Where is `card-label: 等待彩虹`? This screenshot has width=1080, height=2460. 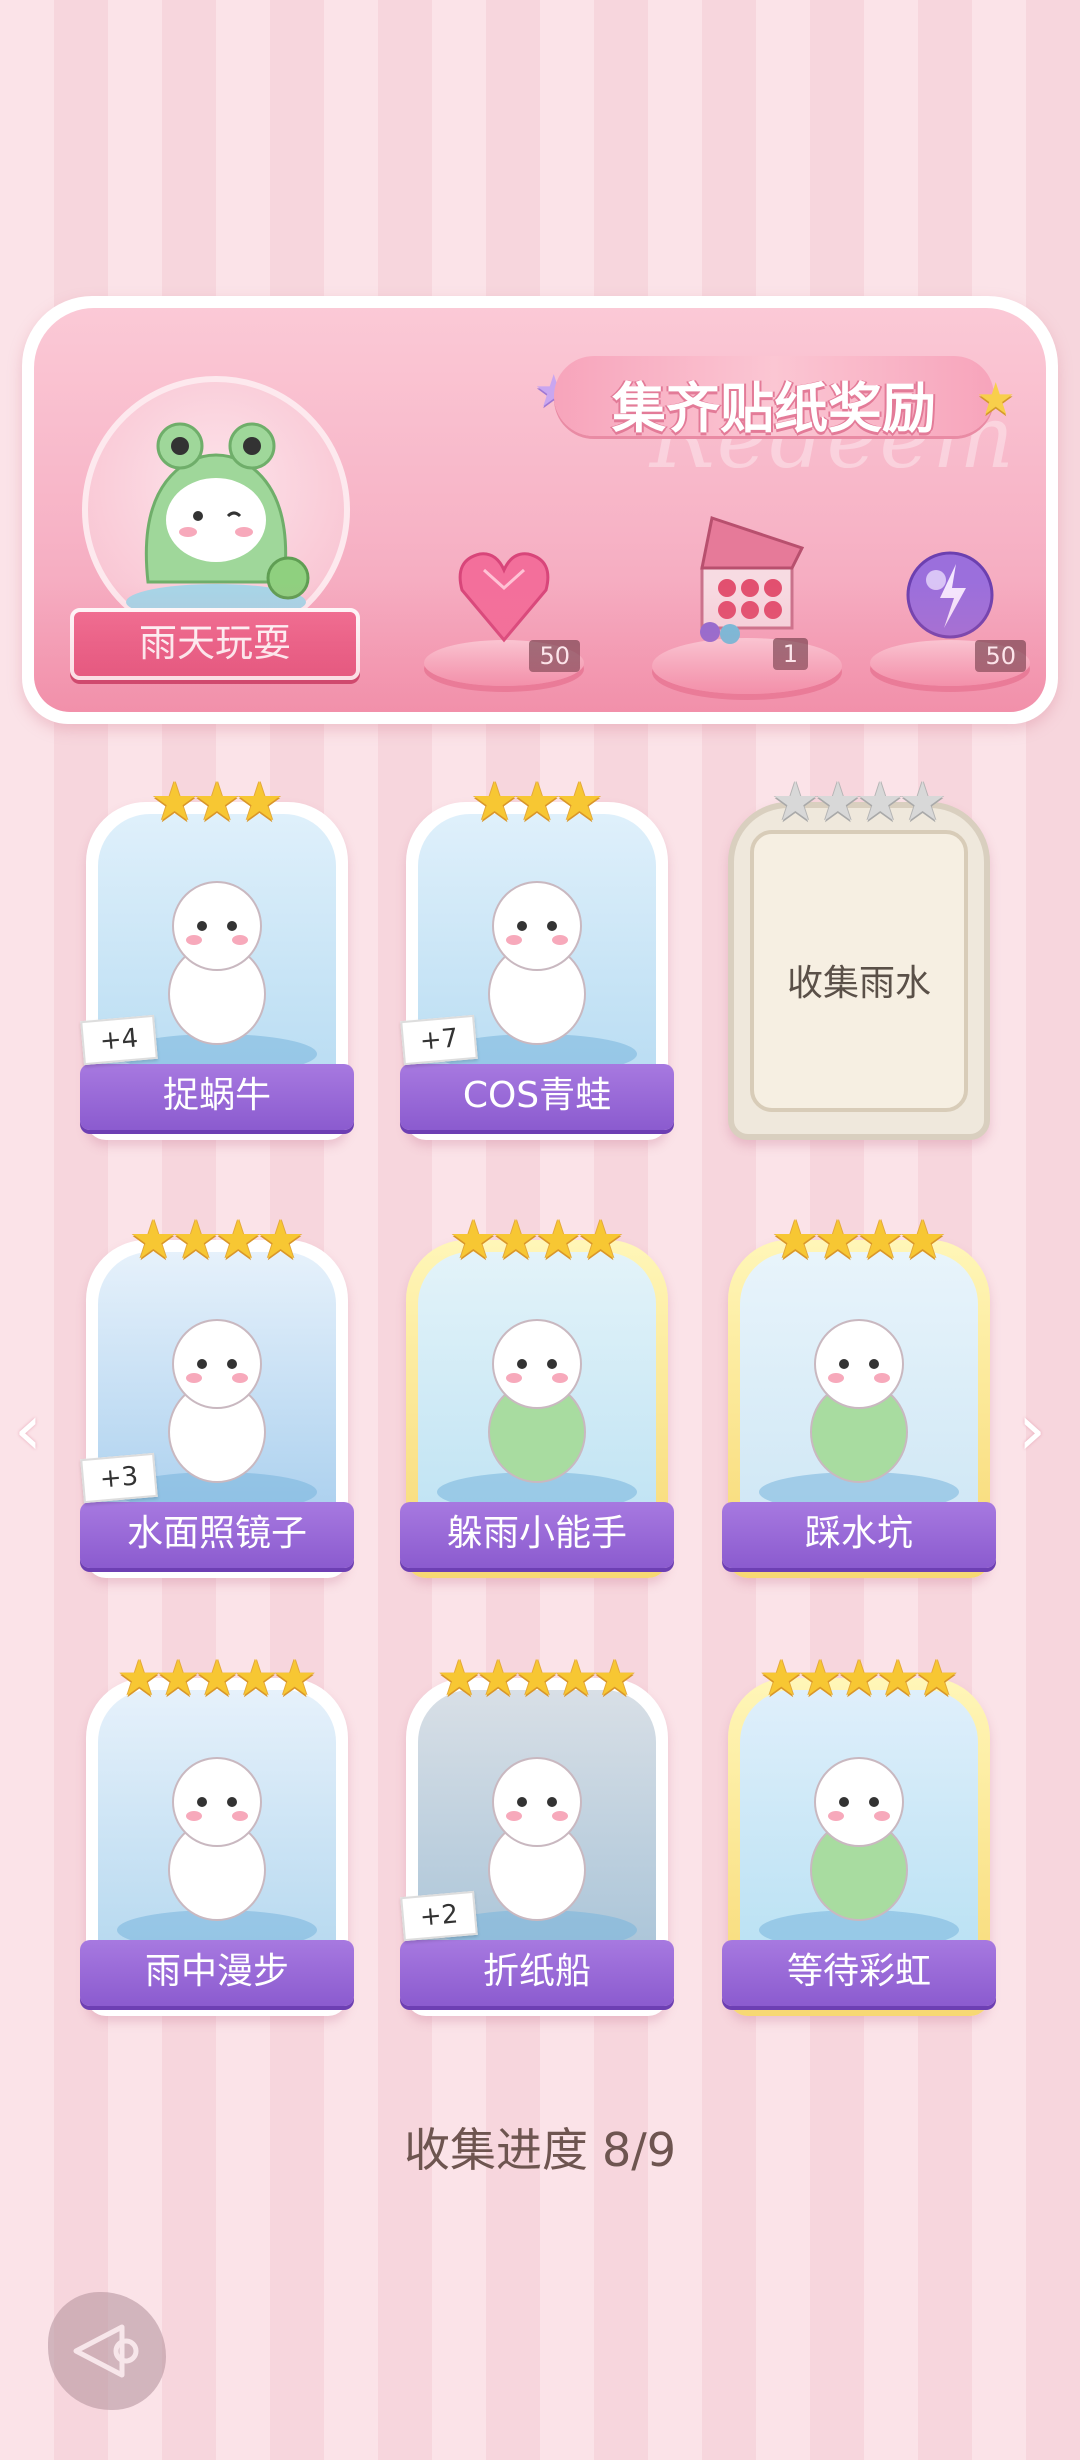
card-label: 等待彩虹 is located at coordinates (858, 1971).